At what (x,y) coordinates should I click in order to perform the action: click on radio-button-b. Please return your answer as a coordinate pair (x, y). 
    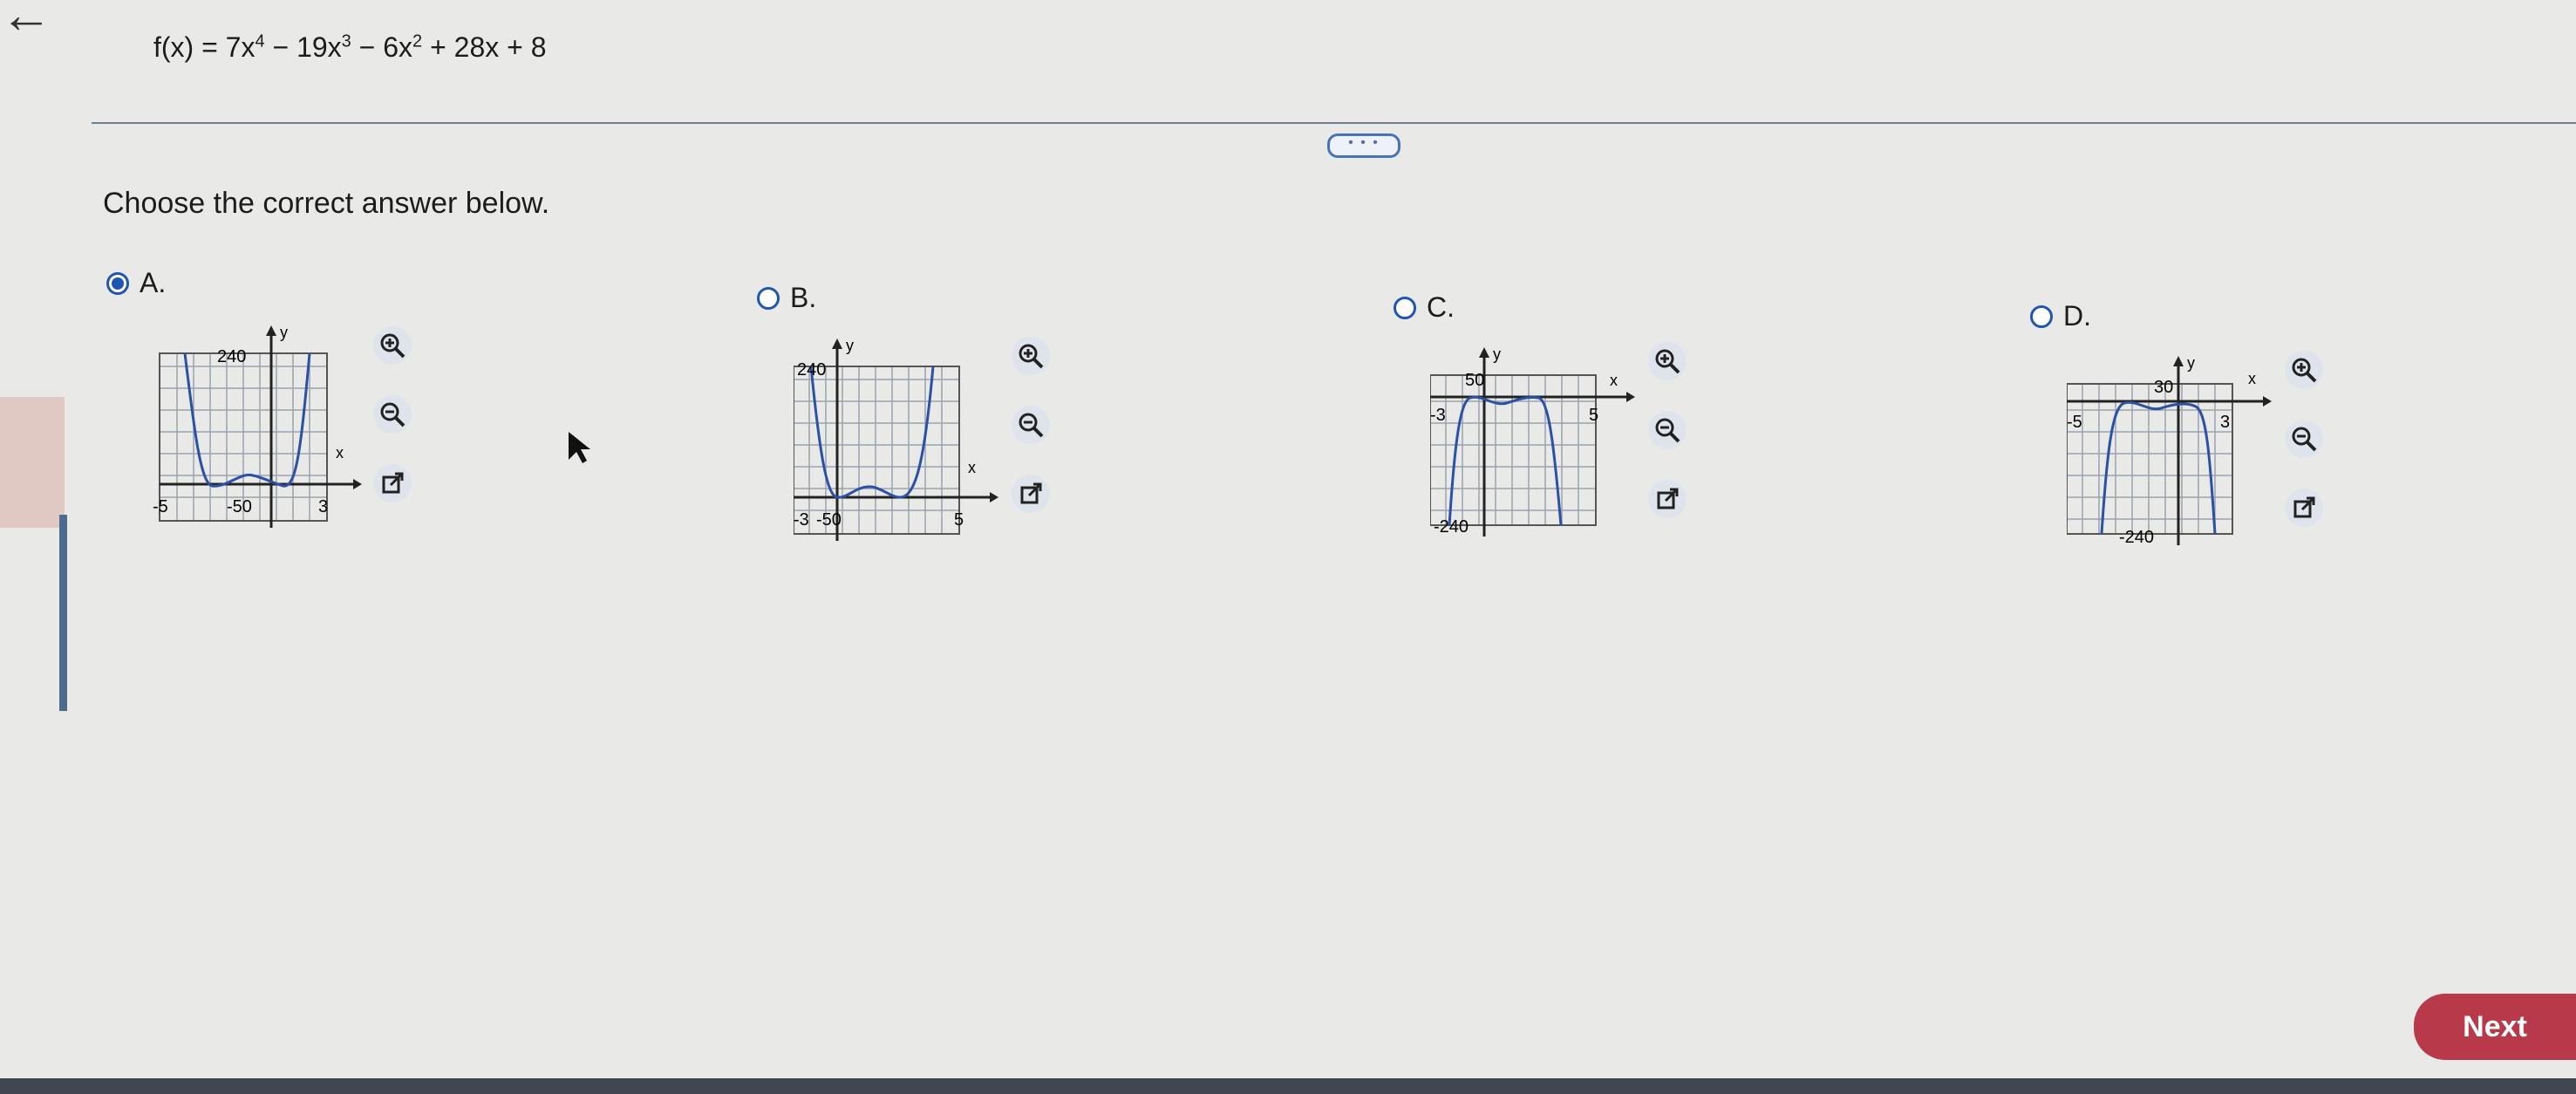
    Looking at the image, I should click on (769, 298).